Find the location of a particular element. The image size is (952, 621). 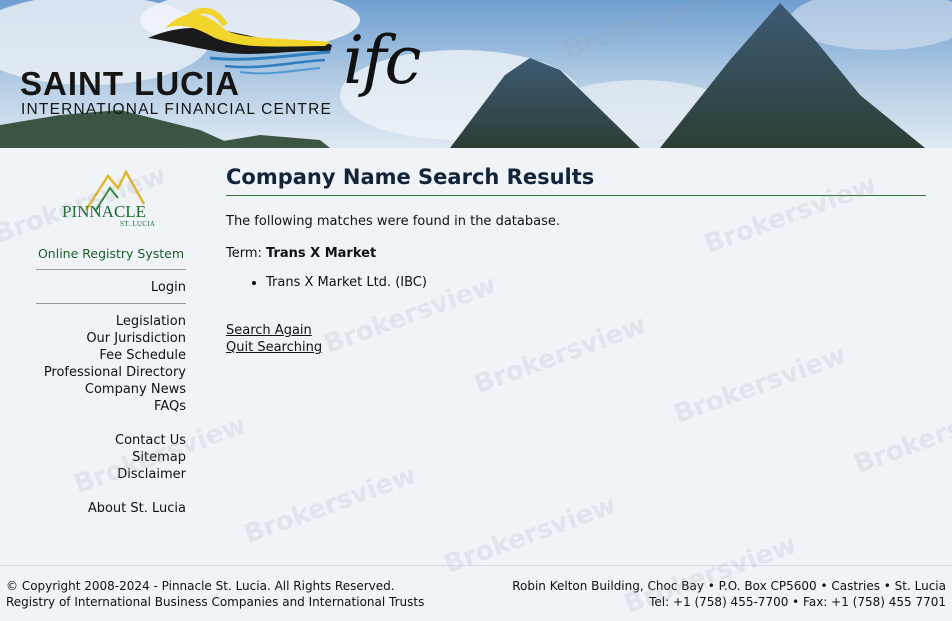

search-term-label: Term: is located at coordinates (244, 253).